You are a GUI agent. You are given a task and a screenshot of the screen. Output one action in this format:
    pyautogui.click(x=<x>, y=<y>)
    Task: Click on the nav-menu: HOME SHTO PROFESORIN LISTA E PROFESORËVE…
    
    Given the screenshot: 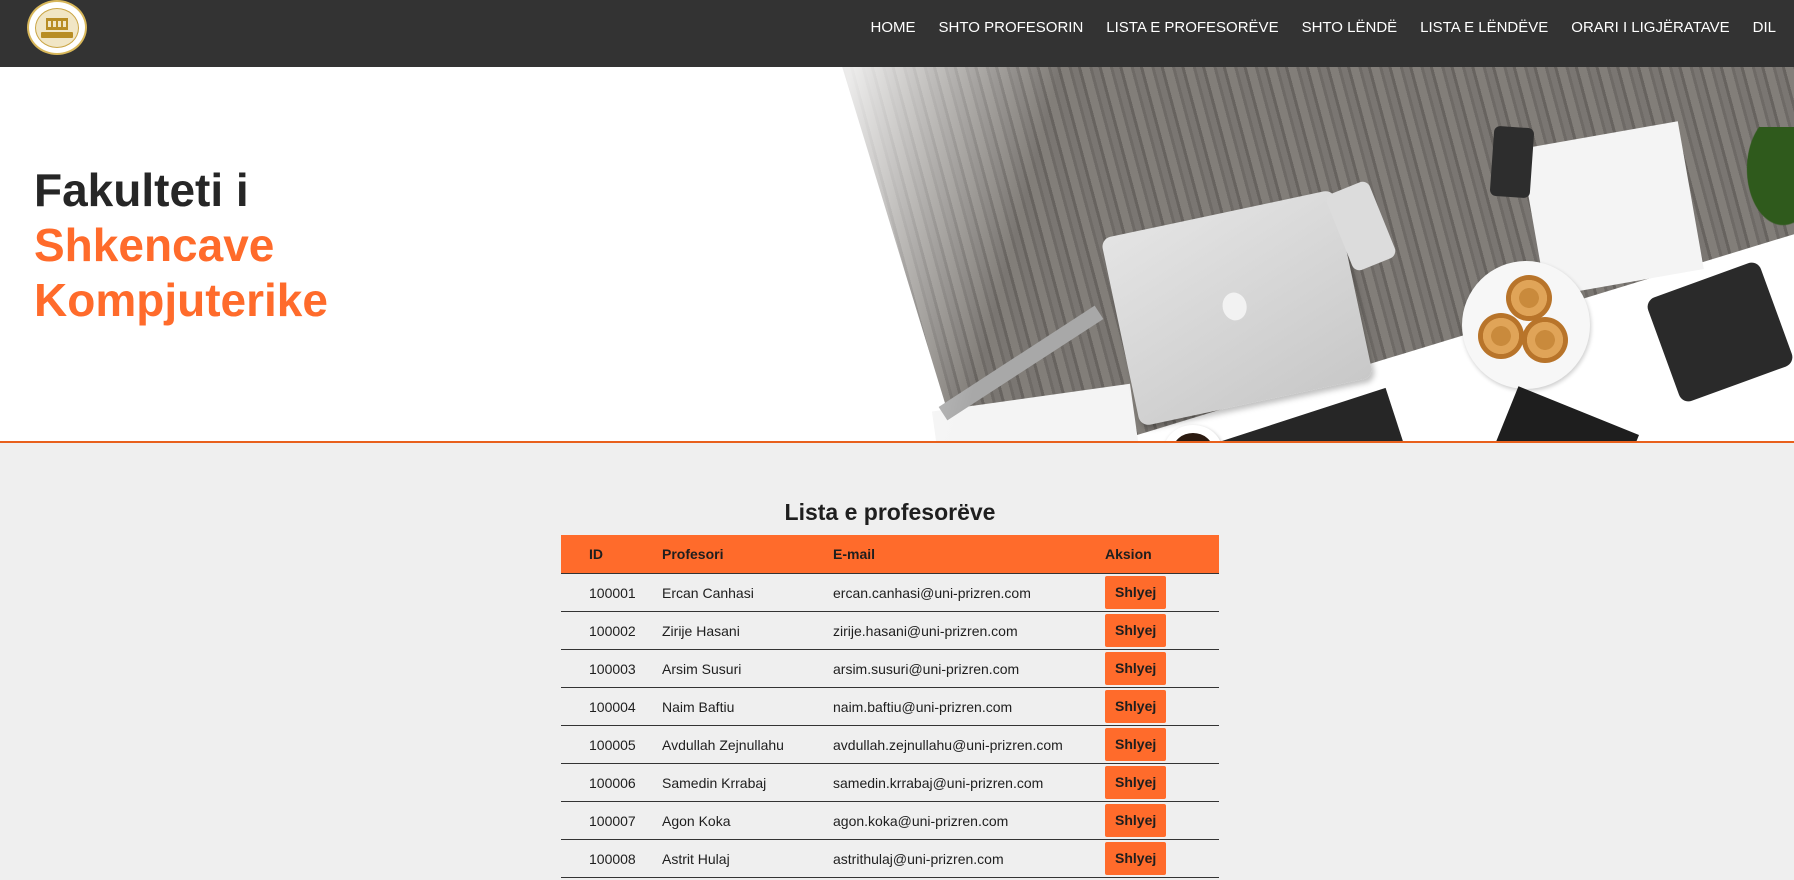 What is the action you would take?
    pyautogui.click(x=1312, y=27)
    